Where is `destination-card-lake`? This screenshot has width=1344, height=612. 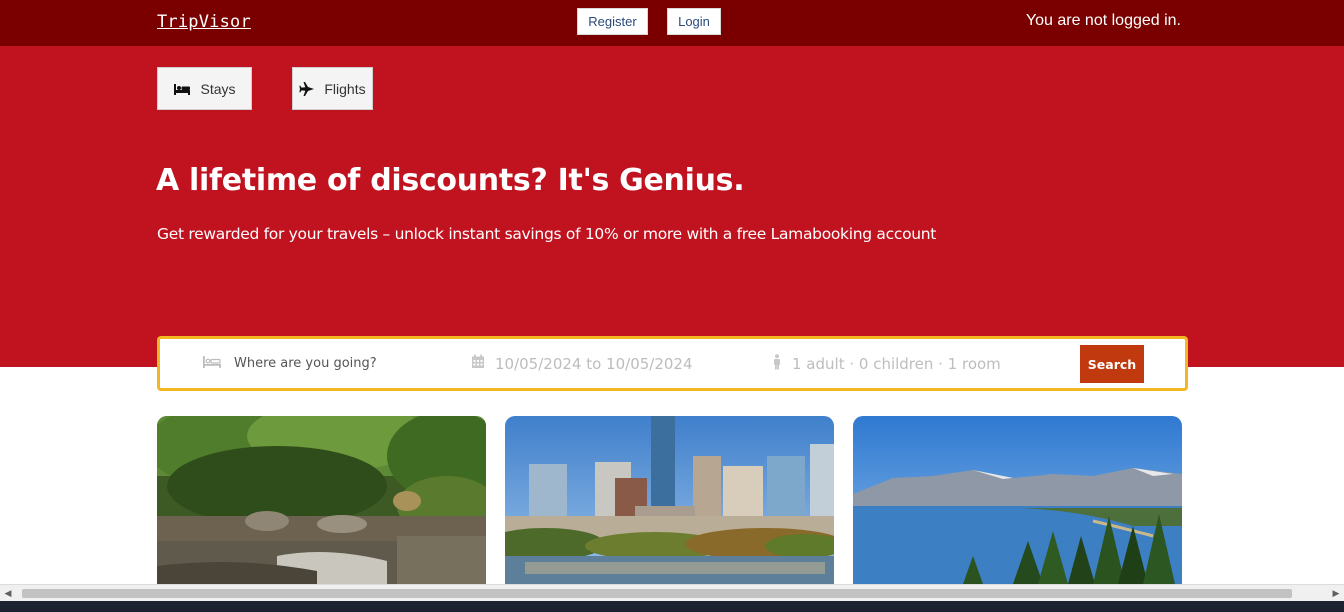
destination-card-lake is located at coordinates (1017, 500).